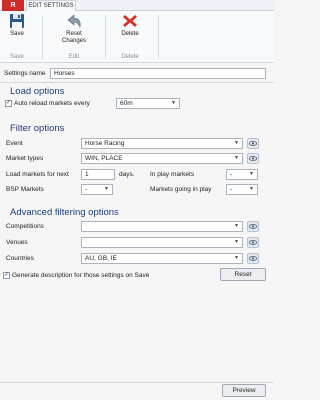 Image resolution: width=320 pixels, height=400 pixels. What do you see at coordinates (172, 174) in the screenshot?
I see `in-play-label: In play markets` at bounding box center [172, 174].